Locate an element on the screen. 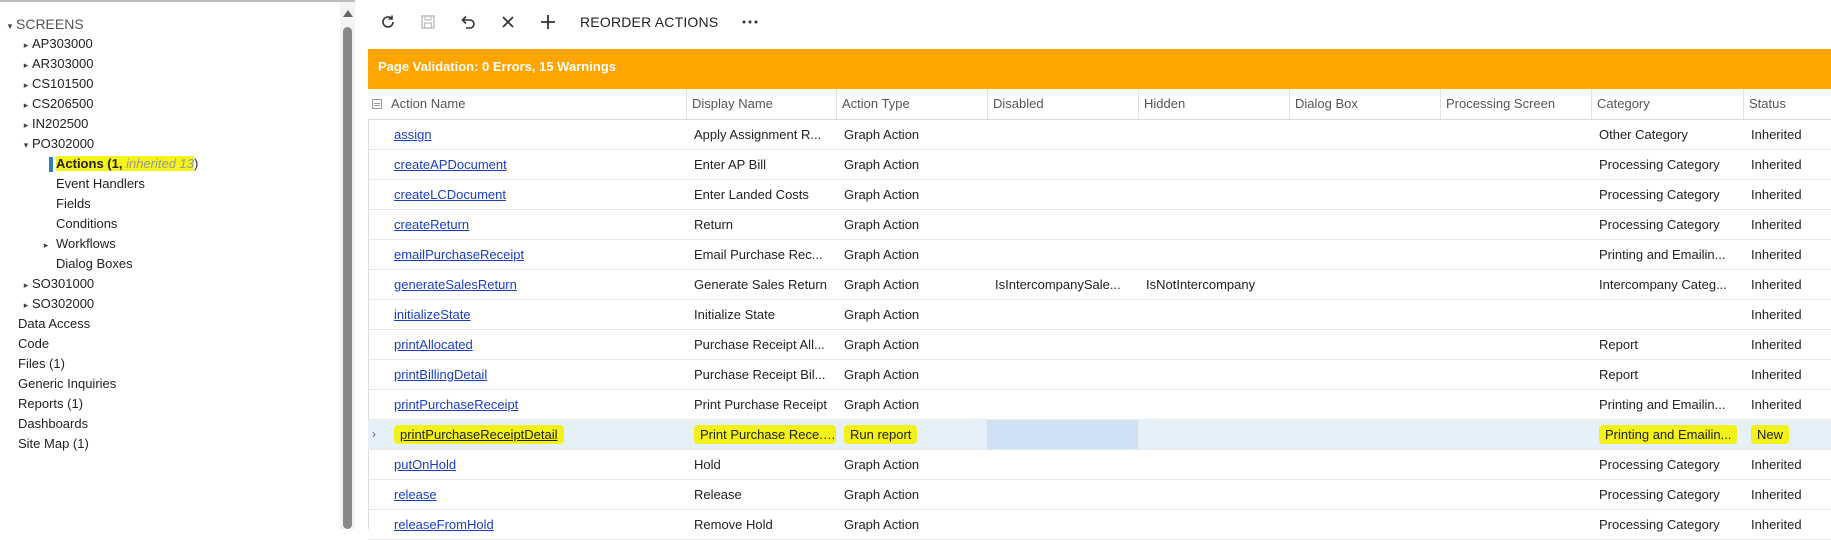 This screenshot has width=1831, height=540. cell-action-name: printPurchaseReceipt is located at coordinates (536, 404).